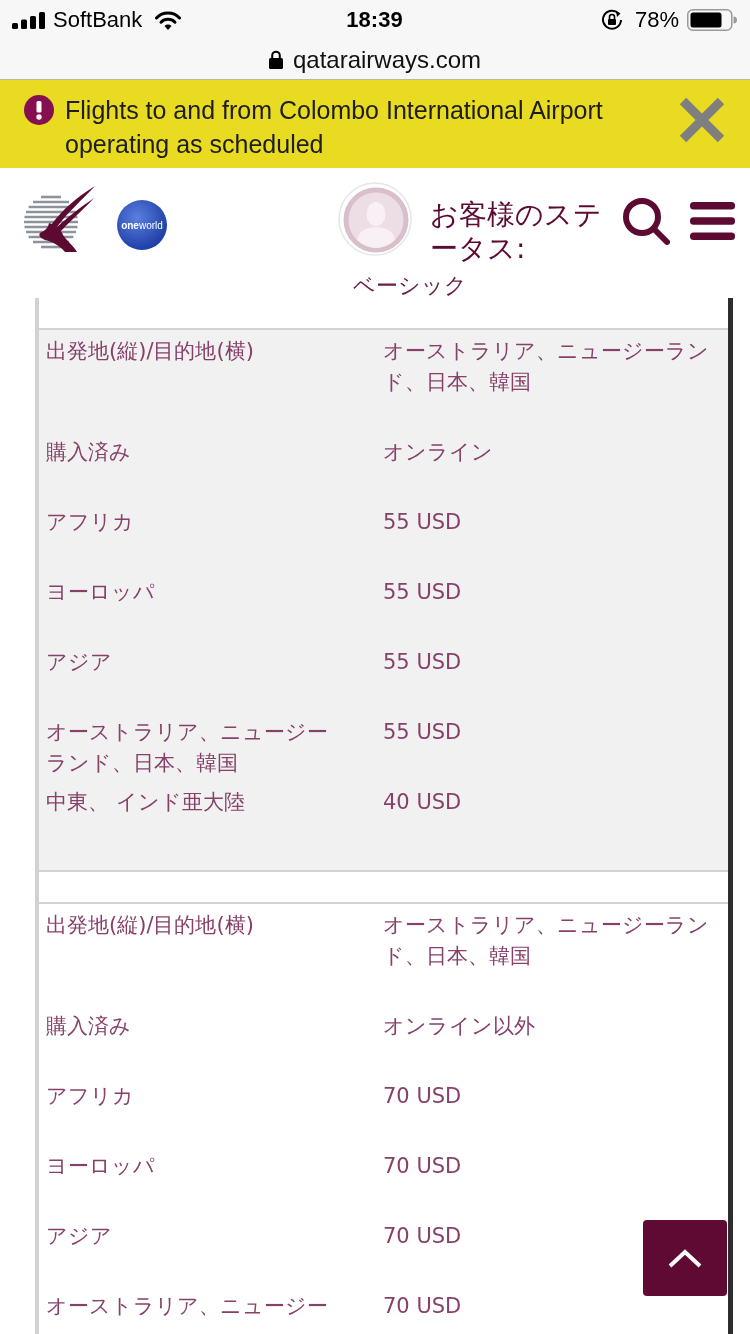 The width and height of the screenshot is (750, 1334). Describe the element at coordinates (168, 20) in the screenshot. I see `wifi-icon` at that location.